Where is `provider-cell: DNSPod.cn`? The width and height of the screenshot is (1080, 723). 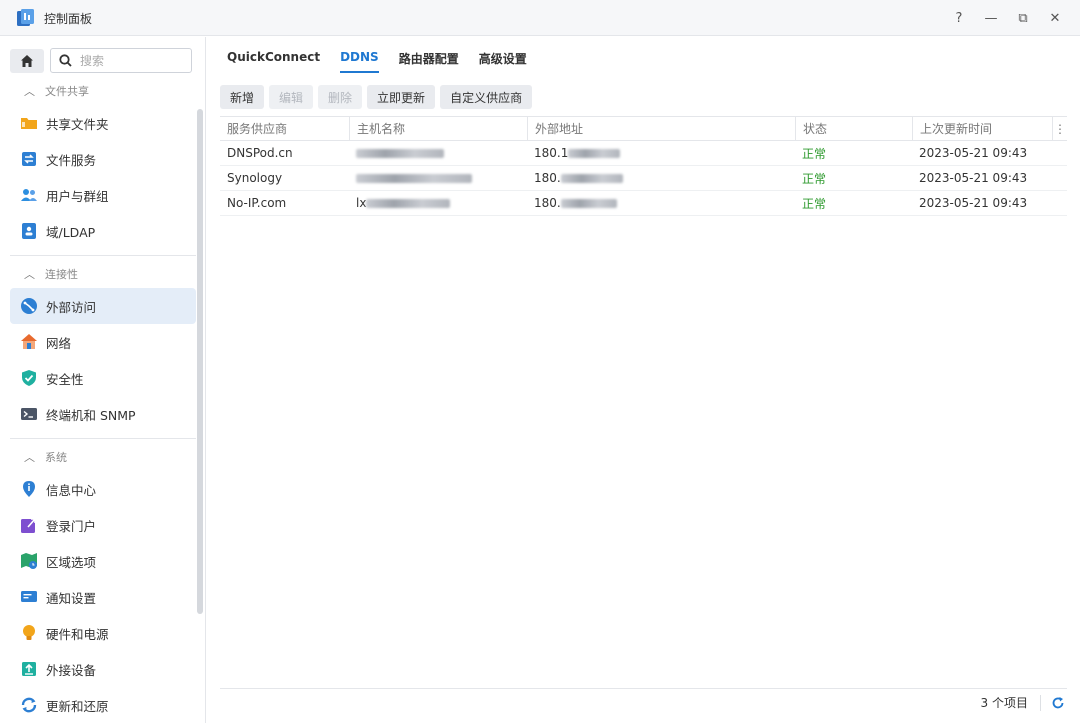 provider-cell: DNSPod.cn is located at coordinates (260, 153).